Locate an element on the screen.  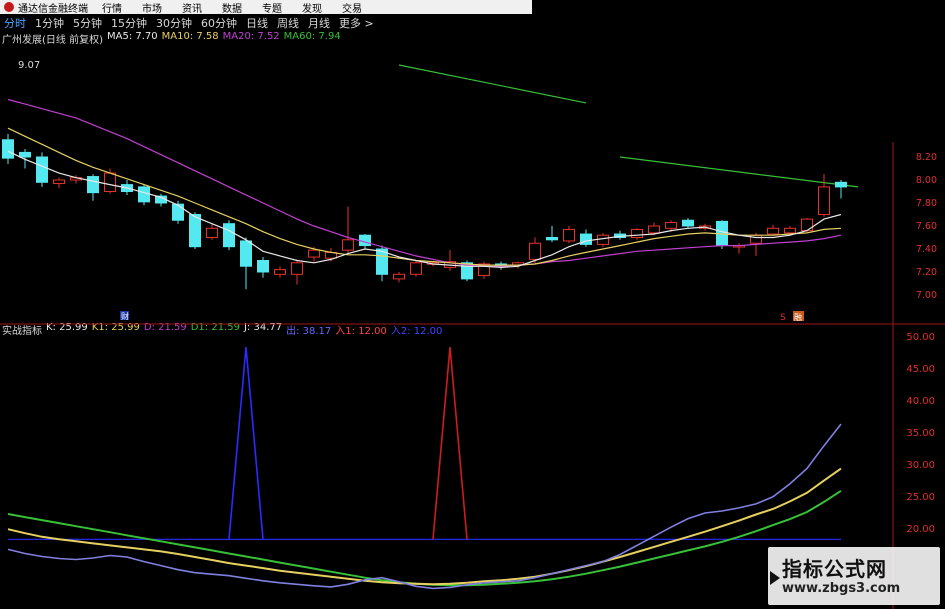
watermark-title: 指标公式网 is located at coordinates (834, 569).